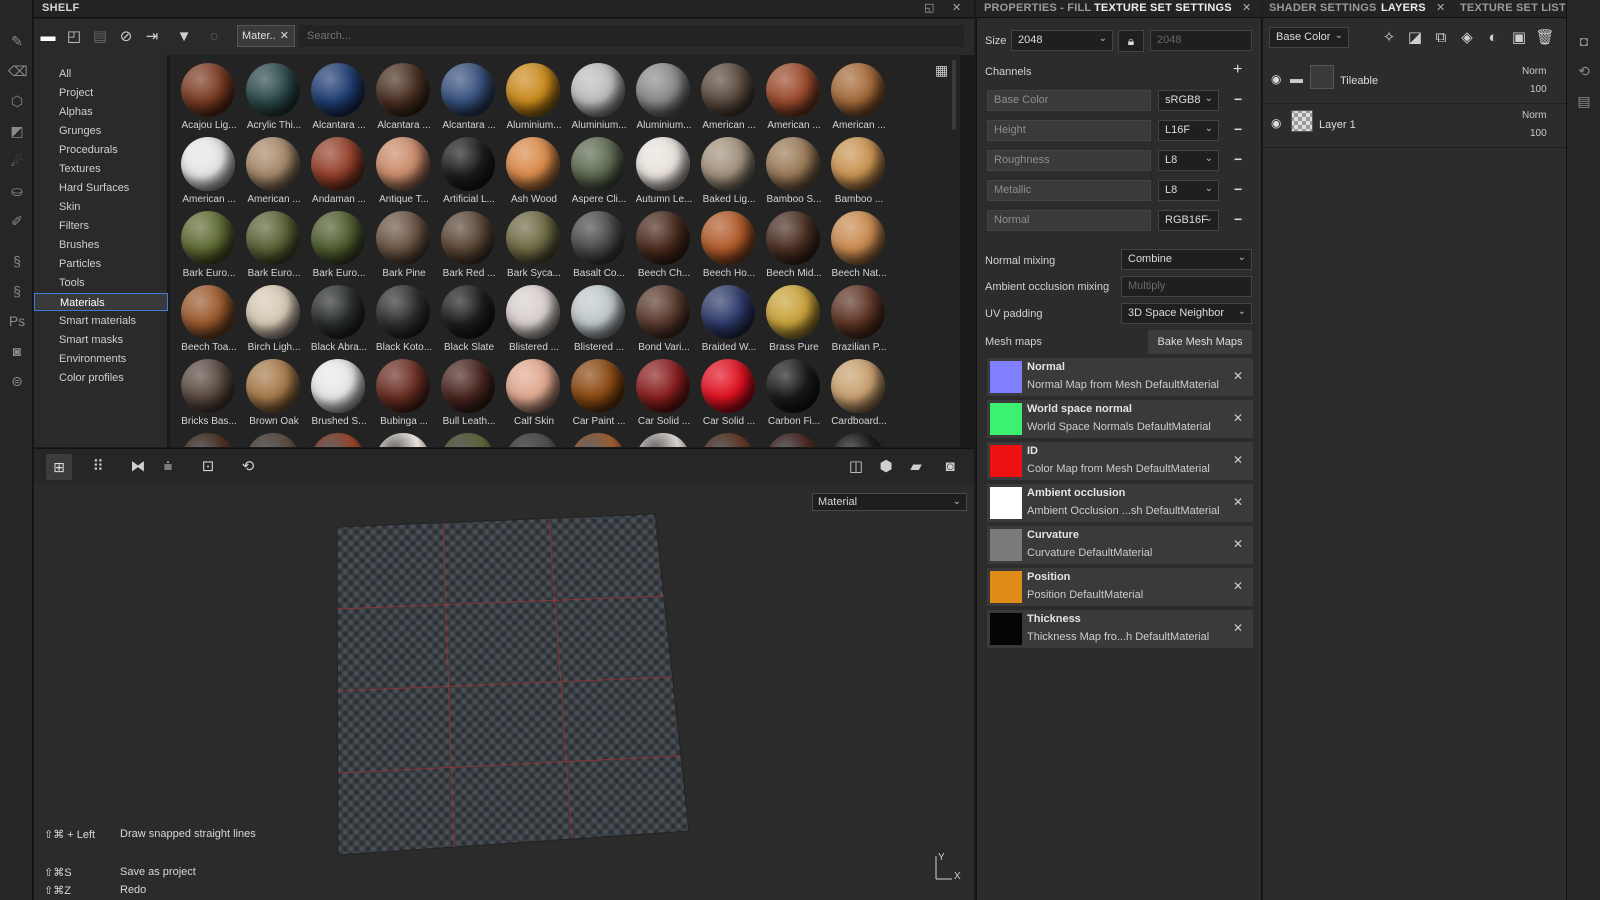  What do you see at coordinates (101, 150) in the screenshot?
I see `shelf-category-procedurals: Procedurals` at bounding box center [101, 150].